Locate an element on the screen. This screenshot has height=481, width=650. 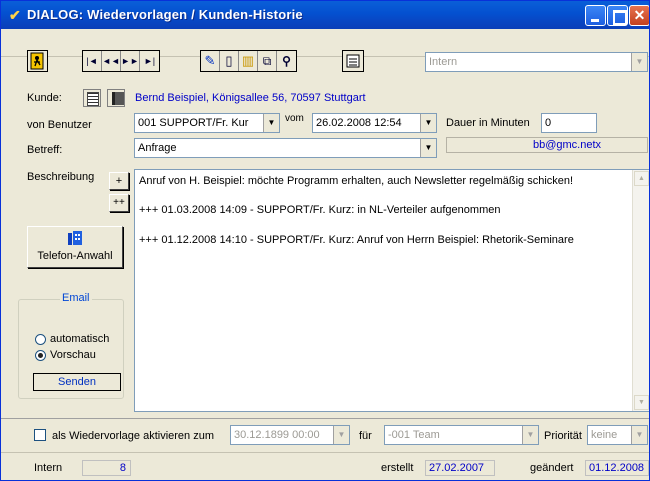
address-card-icon is located at coordinates (92, 98).